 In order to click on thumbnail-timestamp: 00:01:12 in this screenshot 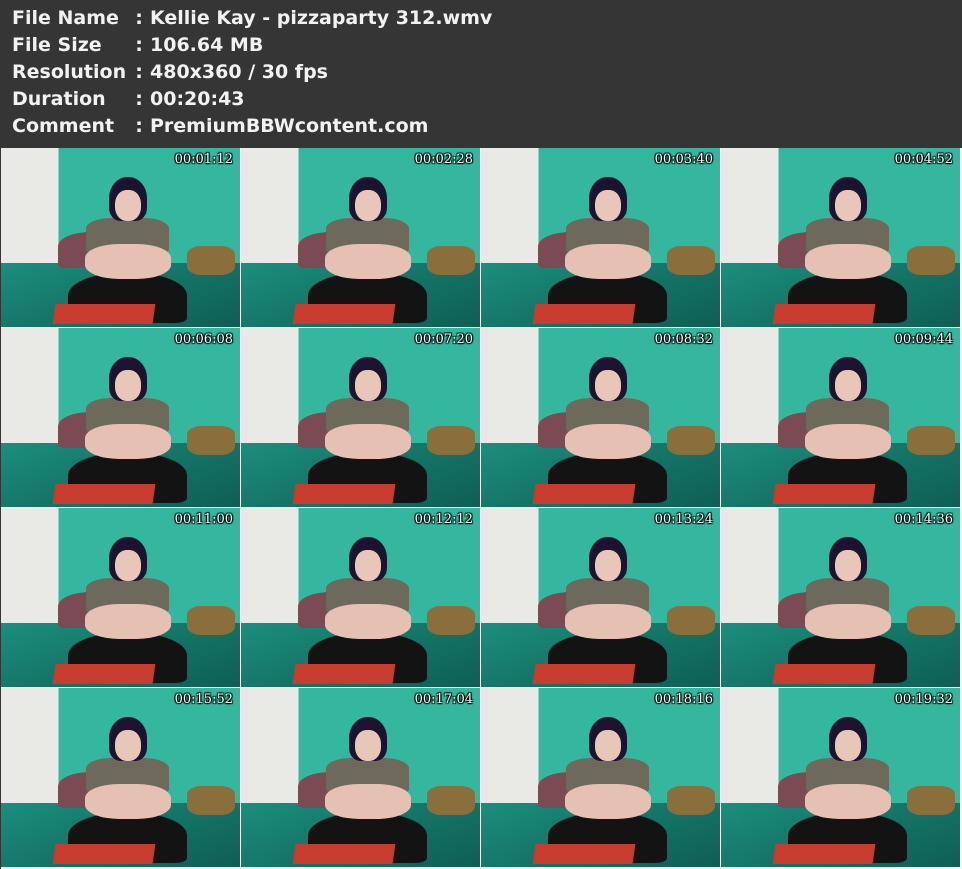, I will do `click(203, 159)`.